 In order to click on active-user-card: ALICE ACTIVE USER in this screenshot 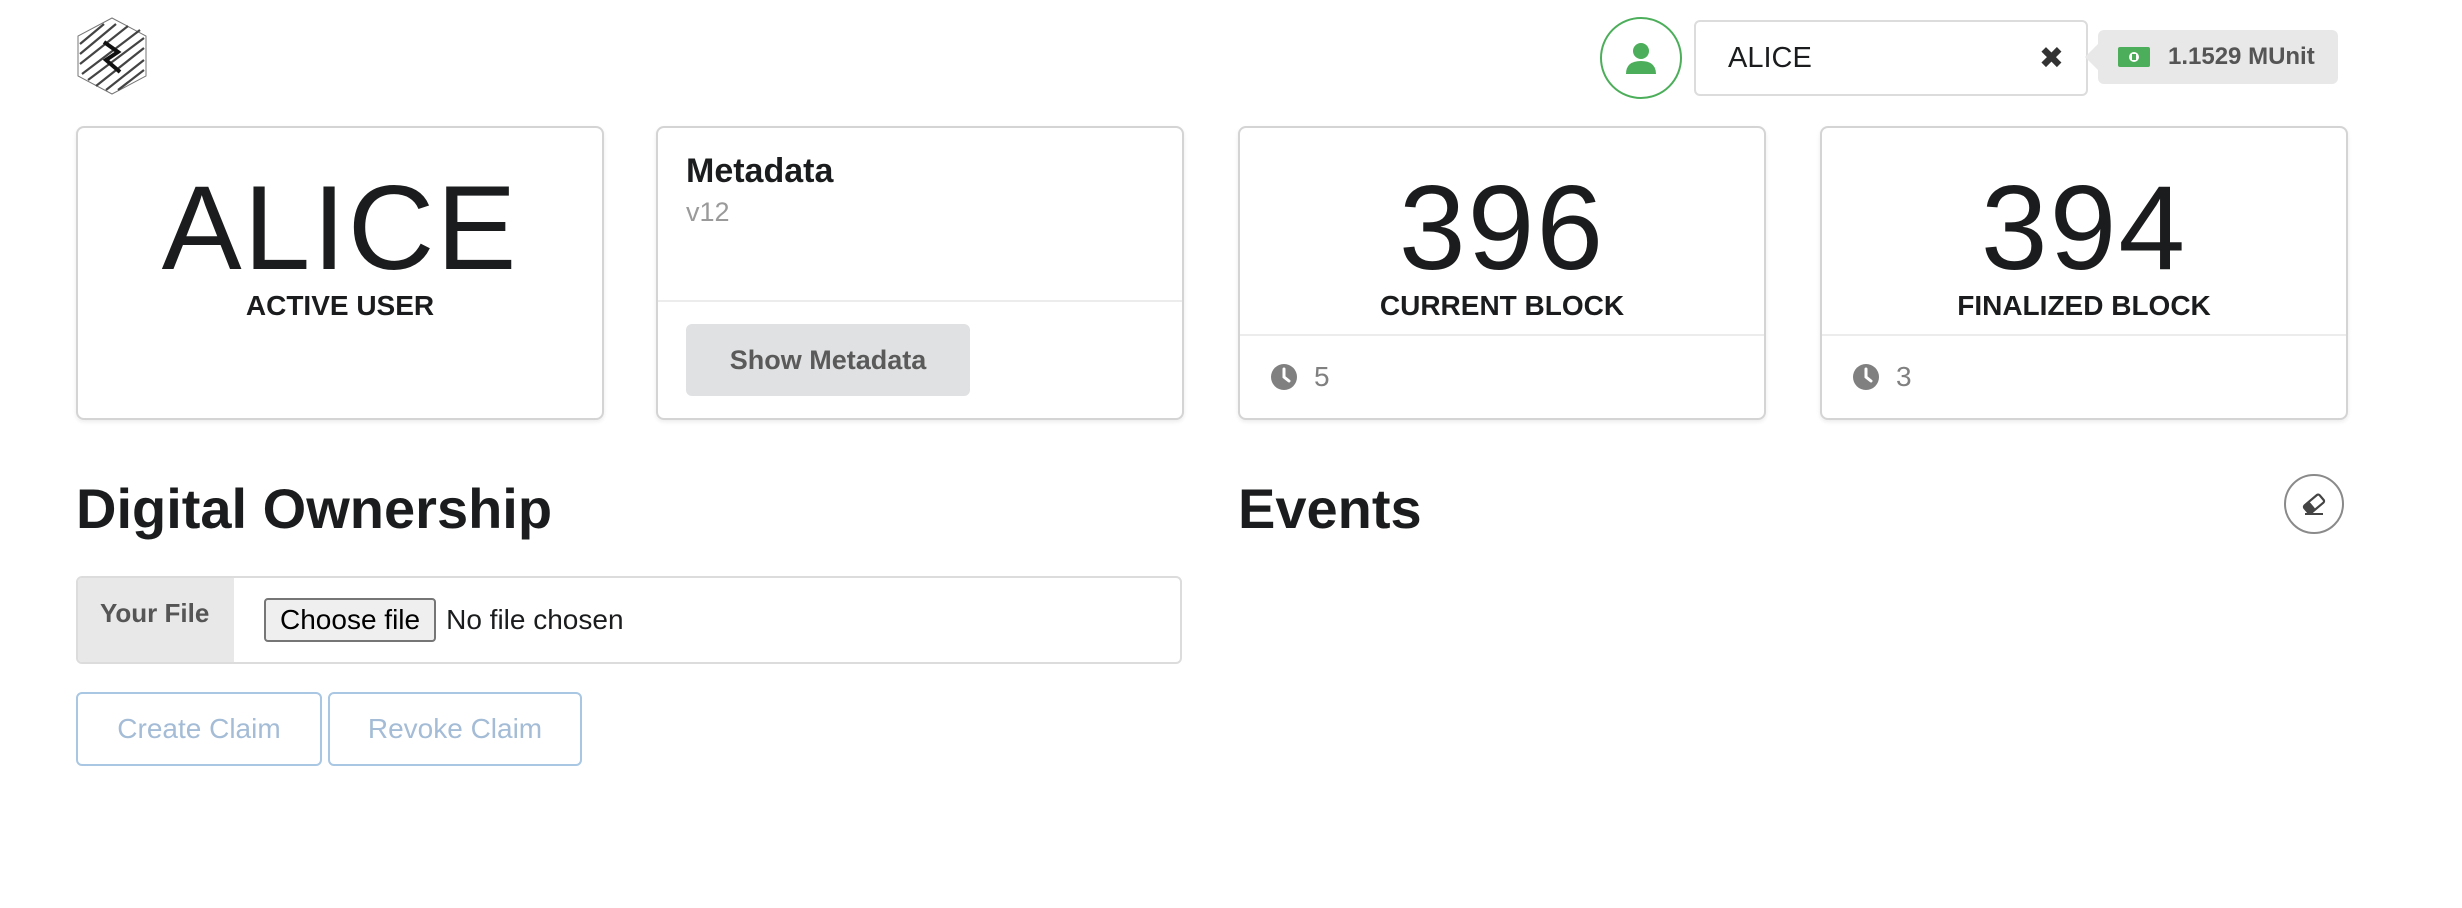, I will do `click(340, 273)`.